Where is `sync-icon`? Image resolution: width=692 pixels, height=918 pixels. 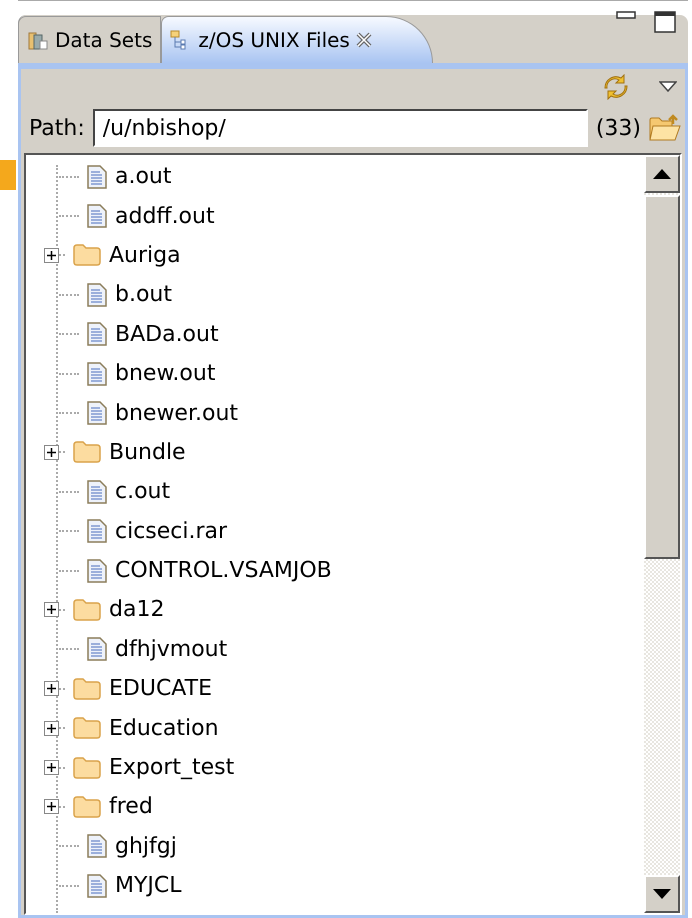
sync-icon is located at coordinates (616, 87).